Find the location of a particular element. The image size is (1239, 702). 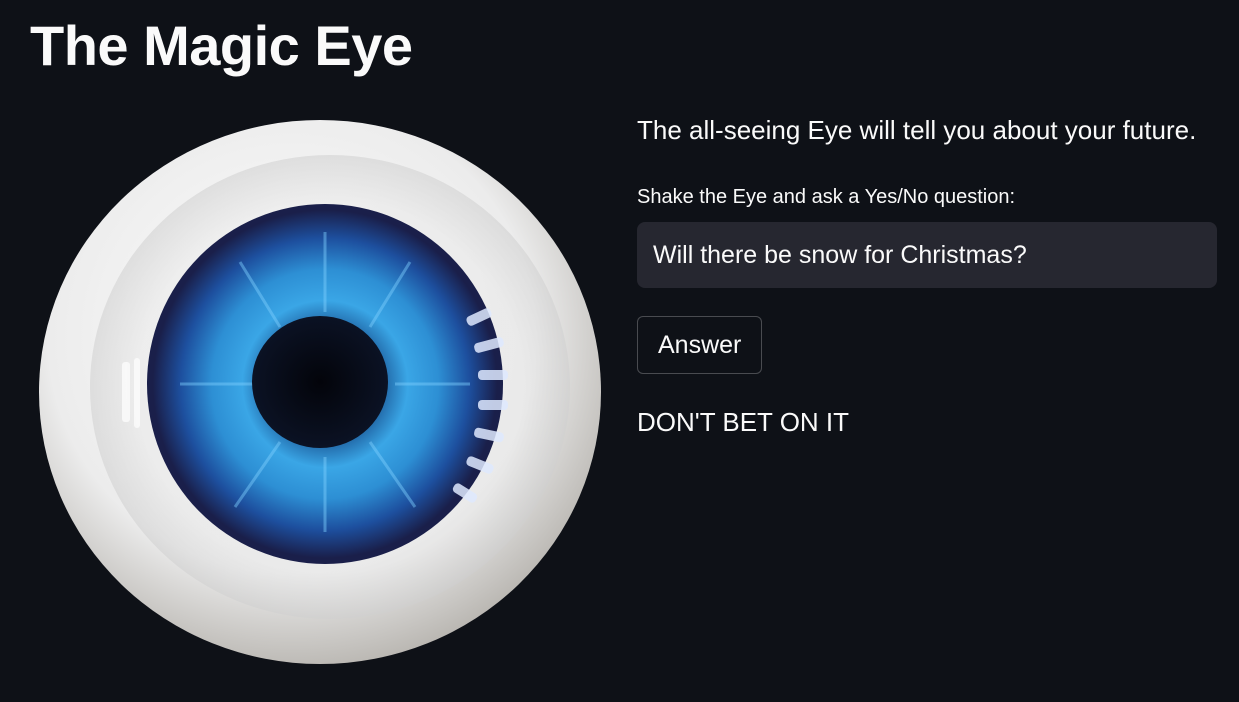

pupil-shape is located at coordinates (320, 382).